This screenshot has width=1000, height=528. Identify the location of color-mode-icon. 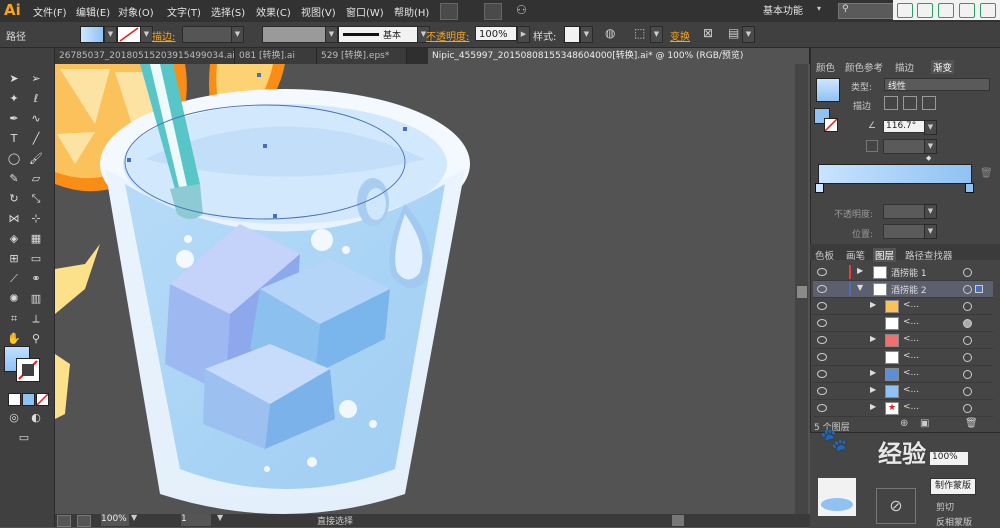
(14, 399).